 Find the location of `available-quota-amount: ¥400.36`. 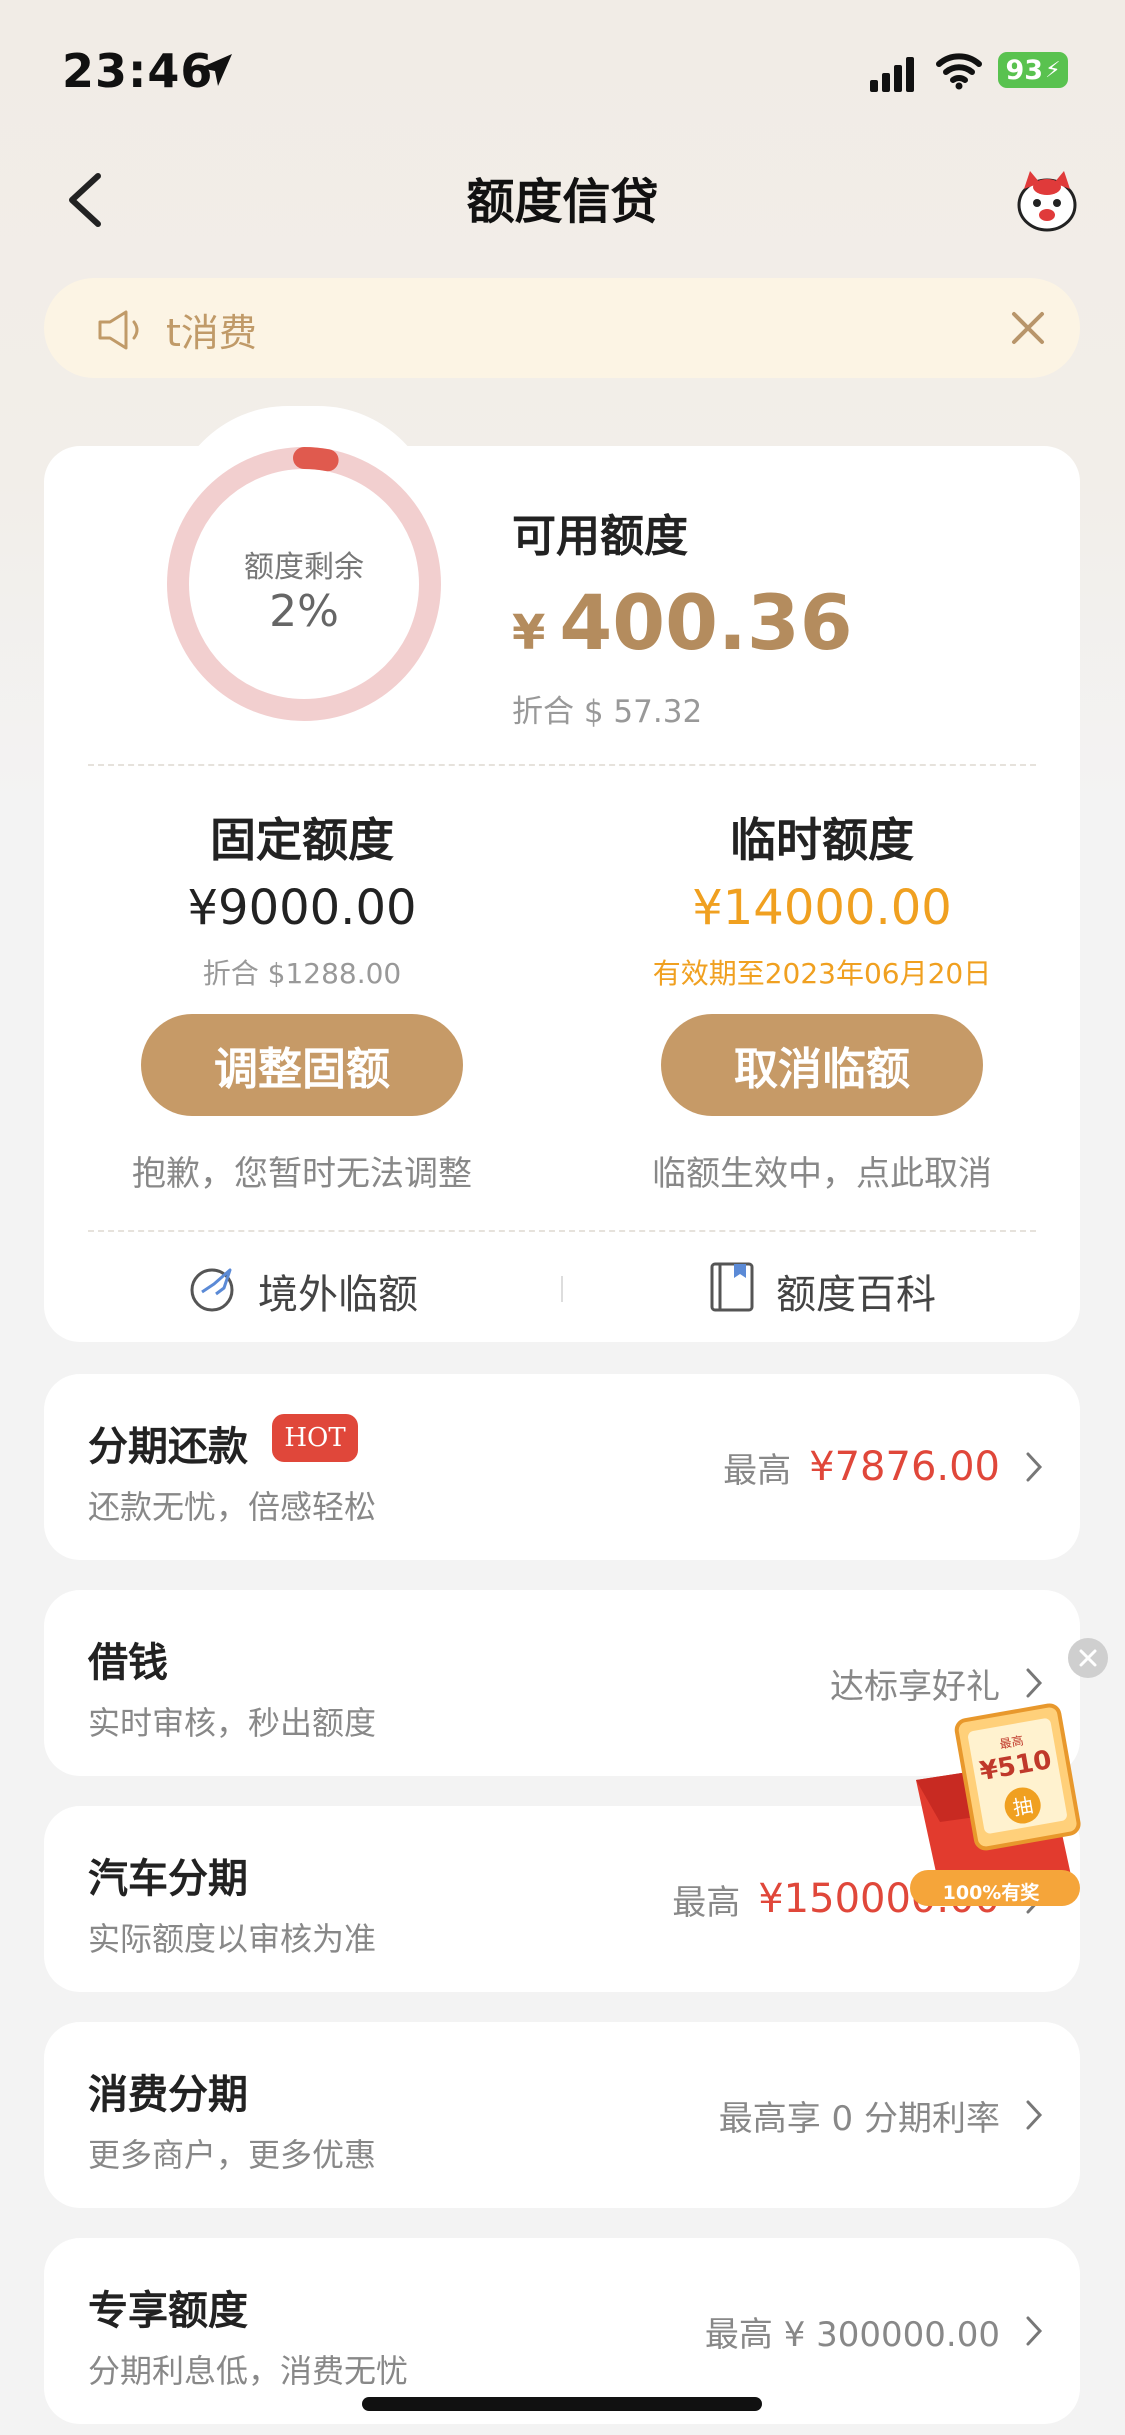

available-quota-amount: ¥400.36 is located at coordinates (682, 622).